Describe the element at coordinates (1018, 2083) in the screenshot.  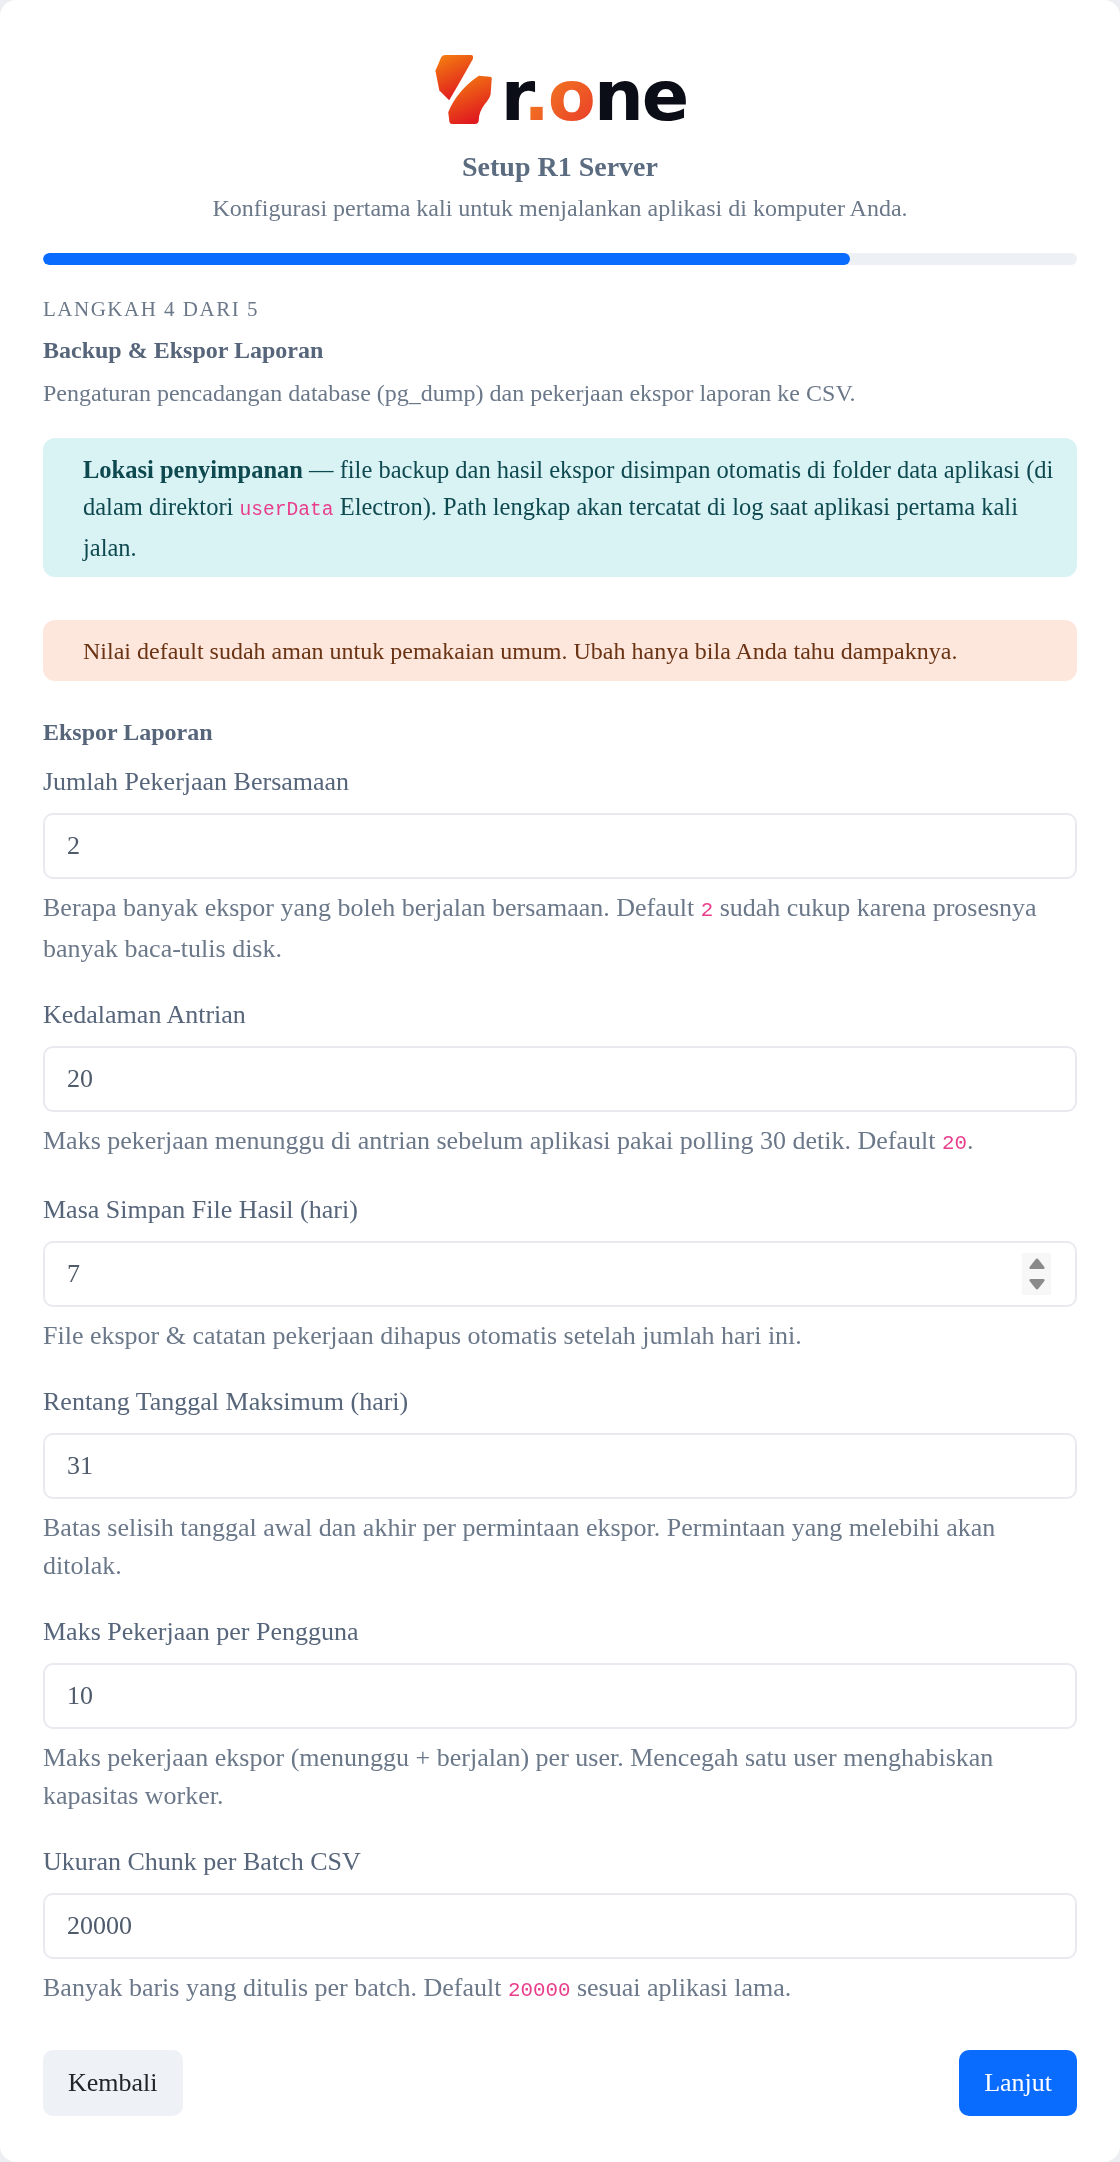
I see `next-button: Lanjut` at that location.